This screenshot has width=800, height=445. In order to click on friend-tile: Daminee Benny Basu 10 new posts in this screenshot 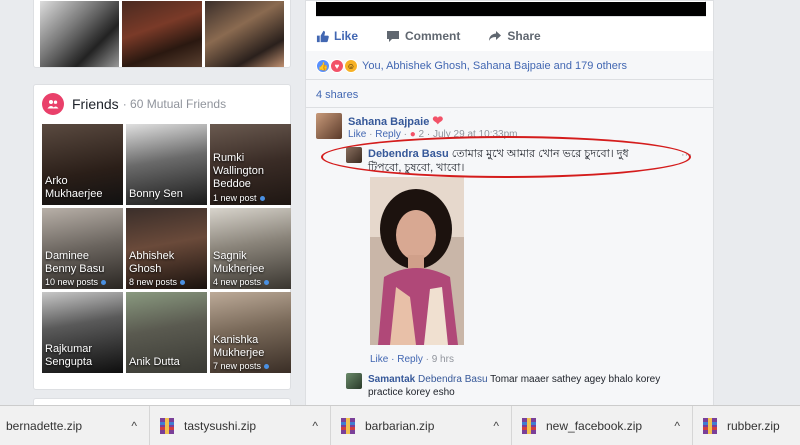, I will do `click(82, 248)`.